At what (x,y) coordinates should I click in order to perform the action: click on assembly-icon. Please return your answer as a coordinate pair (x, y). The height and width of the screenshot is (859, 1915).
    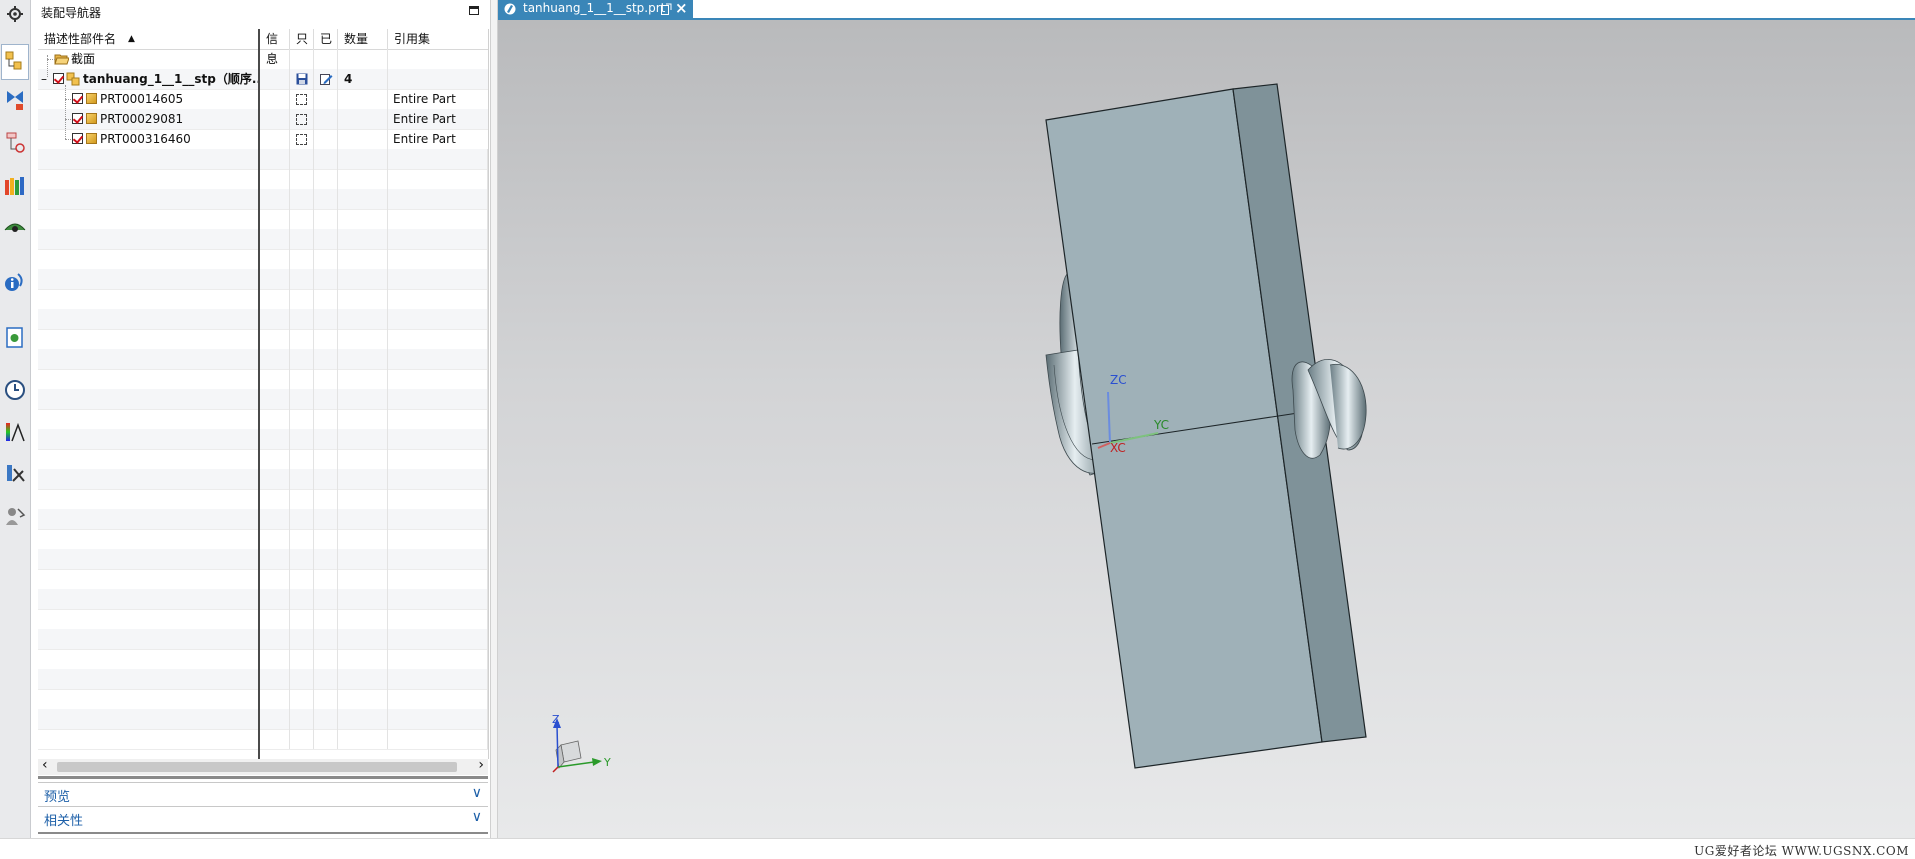
    Looking at the image, I should click on (73, 79).